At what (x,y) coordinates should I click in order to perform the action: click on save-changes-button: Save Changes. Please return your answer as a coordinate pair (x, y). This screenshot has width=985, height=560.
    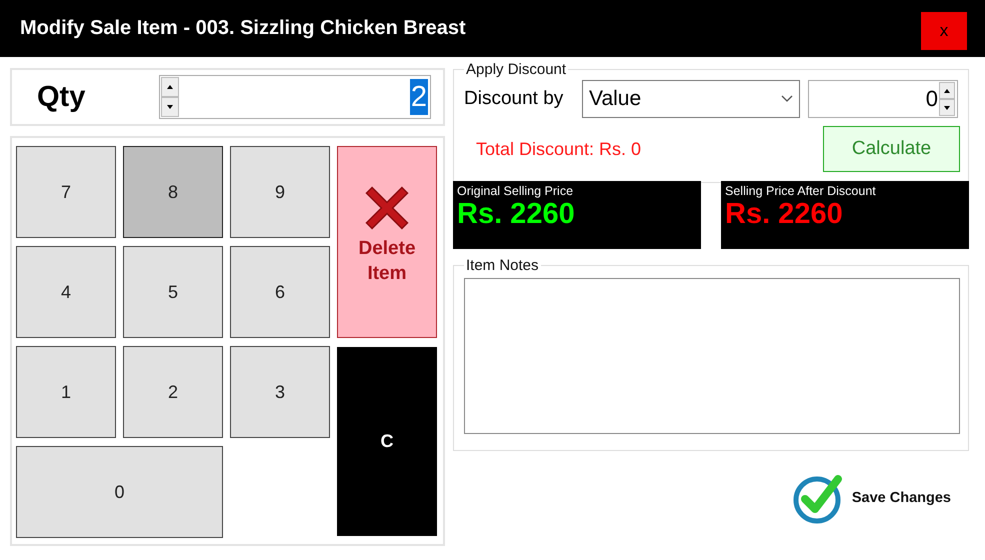
    Looking at the image, I should click on (871, 498).